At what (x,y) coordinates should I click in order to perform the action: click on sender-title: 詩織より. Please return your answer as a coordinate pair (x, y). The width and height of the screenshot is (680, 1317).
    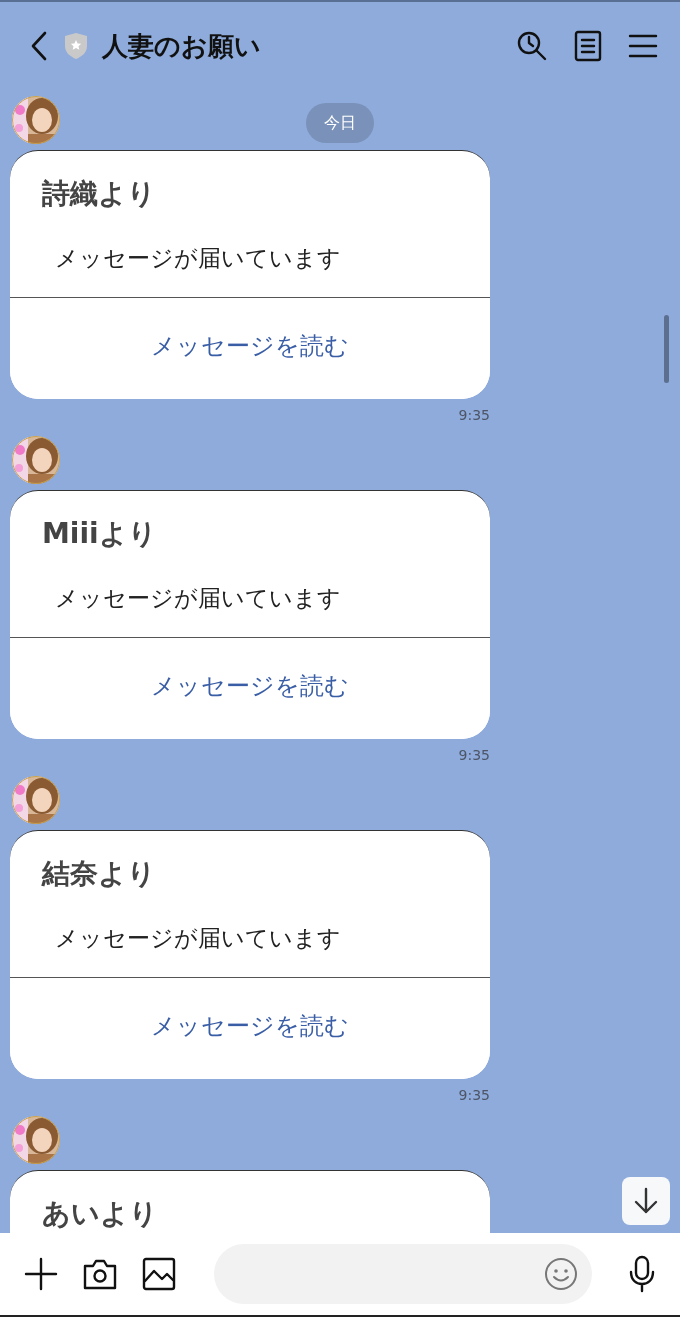
    Looking at the image, I should click on (99, 193).